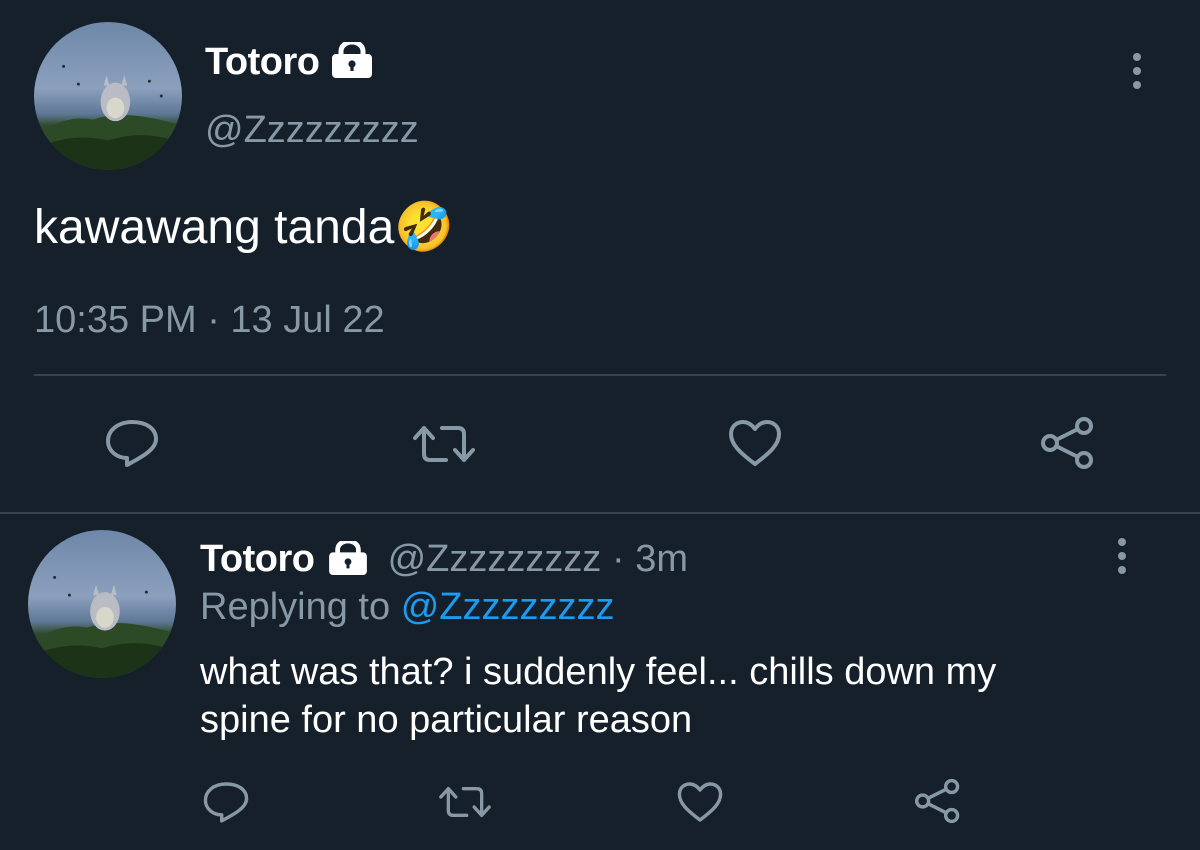 The height and width of the screenshot is (850, 1200). I want to click on main-handle: @Zzzzzzzzz, so click(312, 130).